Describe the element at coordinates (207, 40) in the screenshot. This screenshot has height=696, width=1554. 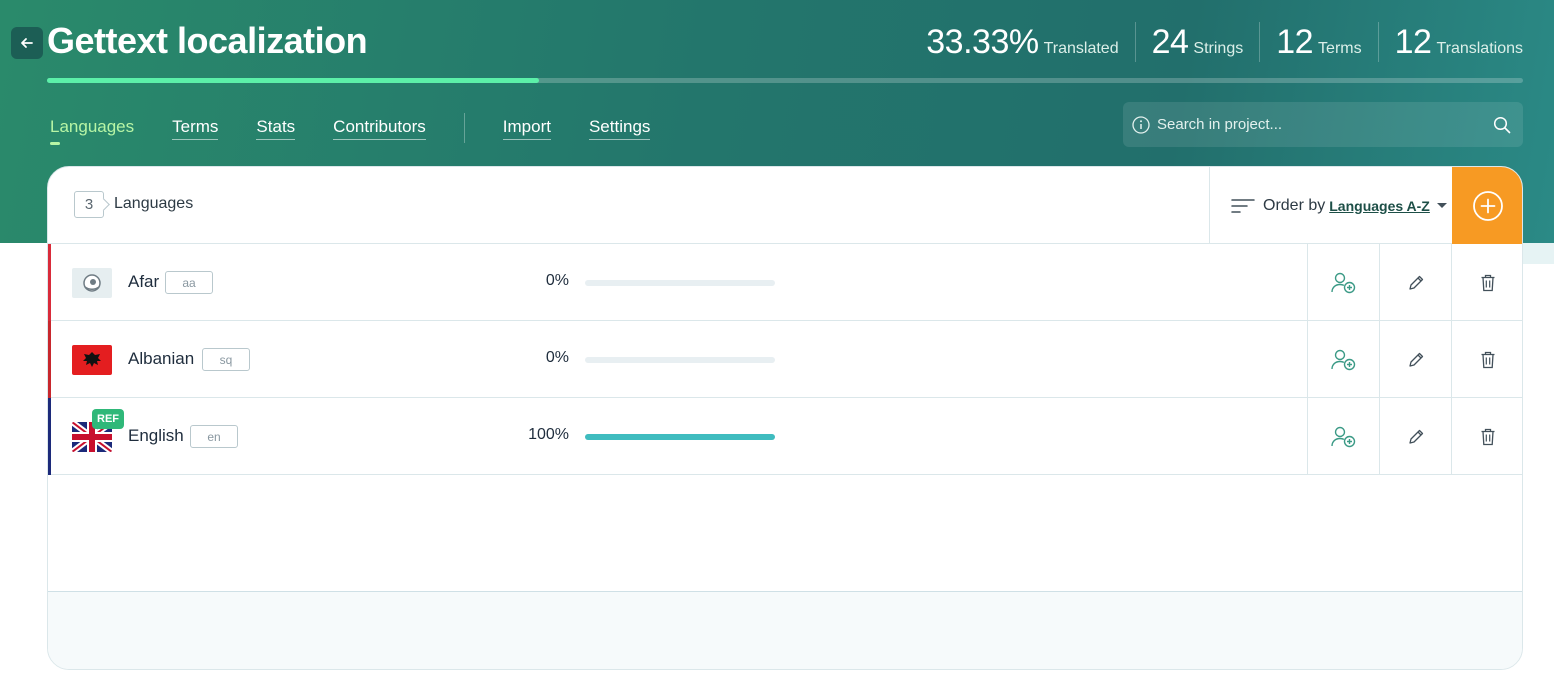
I see `page-title: Gettext localization` at that location.